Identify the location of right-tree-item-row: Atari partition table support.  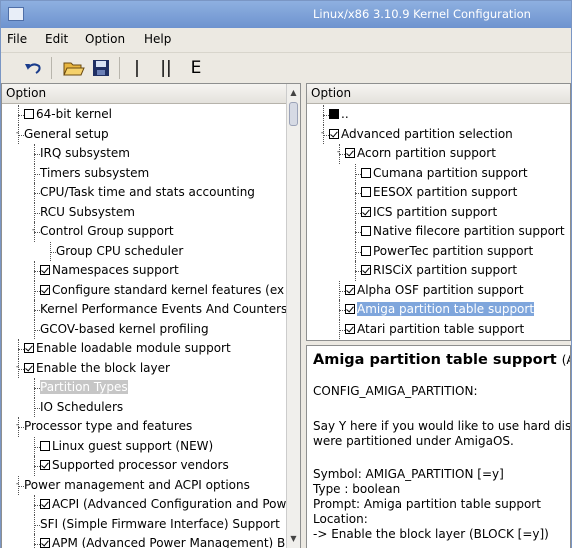
(434, 330).